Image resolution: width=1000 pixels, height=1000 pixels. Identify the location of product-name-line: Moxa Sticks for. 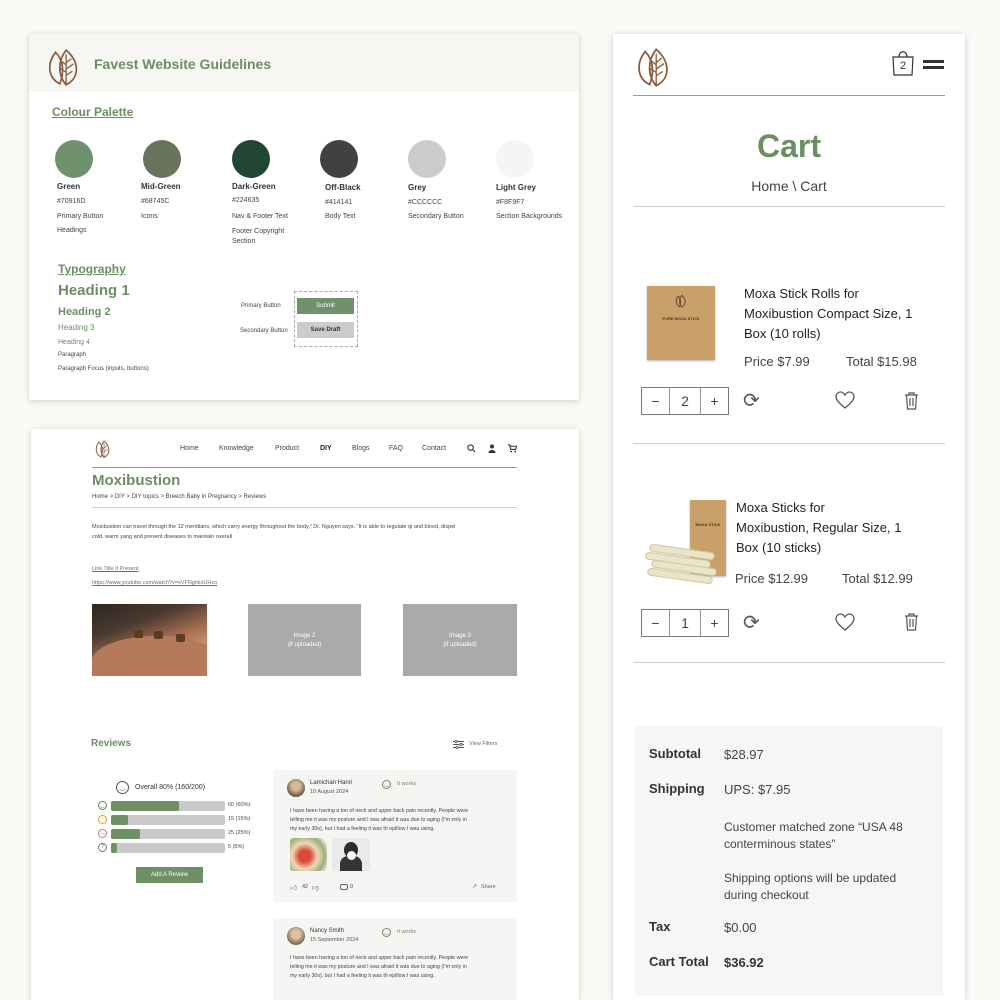
(780, 507).